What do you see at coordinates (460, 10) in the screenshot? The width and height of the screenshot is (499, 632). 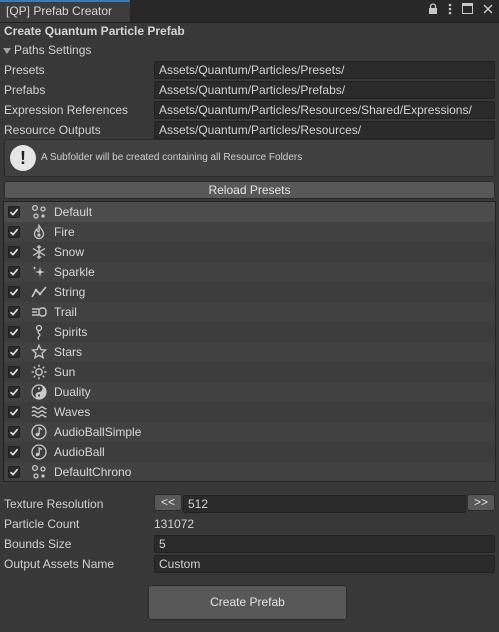 I see `window-controls` at bounding box center [460, 10].